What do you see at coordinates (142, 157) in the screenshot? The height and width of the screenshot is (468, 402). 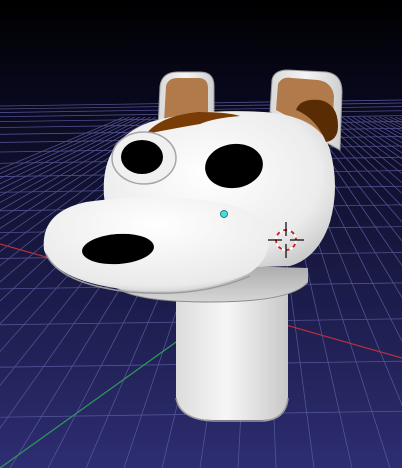 I see `left-eye` at bounding box center [142, 157].